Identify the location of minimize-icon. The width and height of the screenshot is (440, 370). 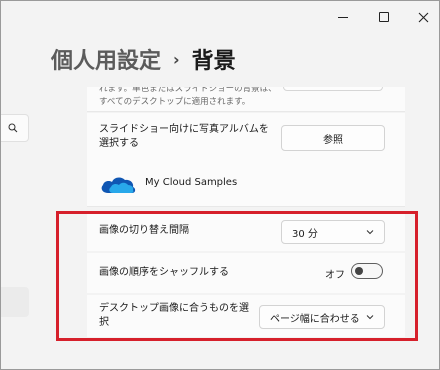
(343, 17).